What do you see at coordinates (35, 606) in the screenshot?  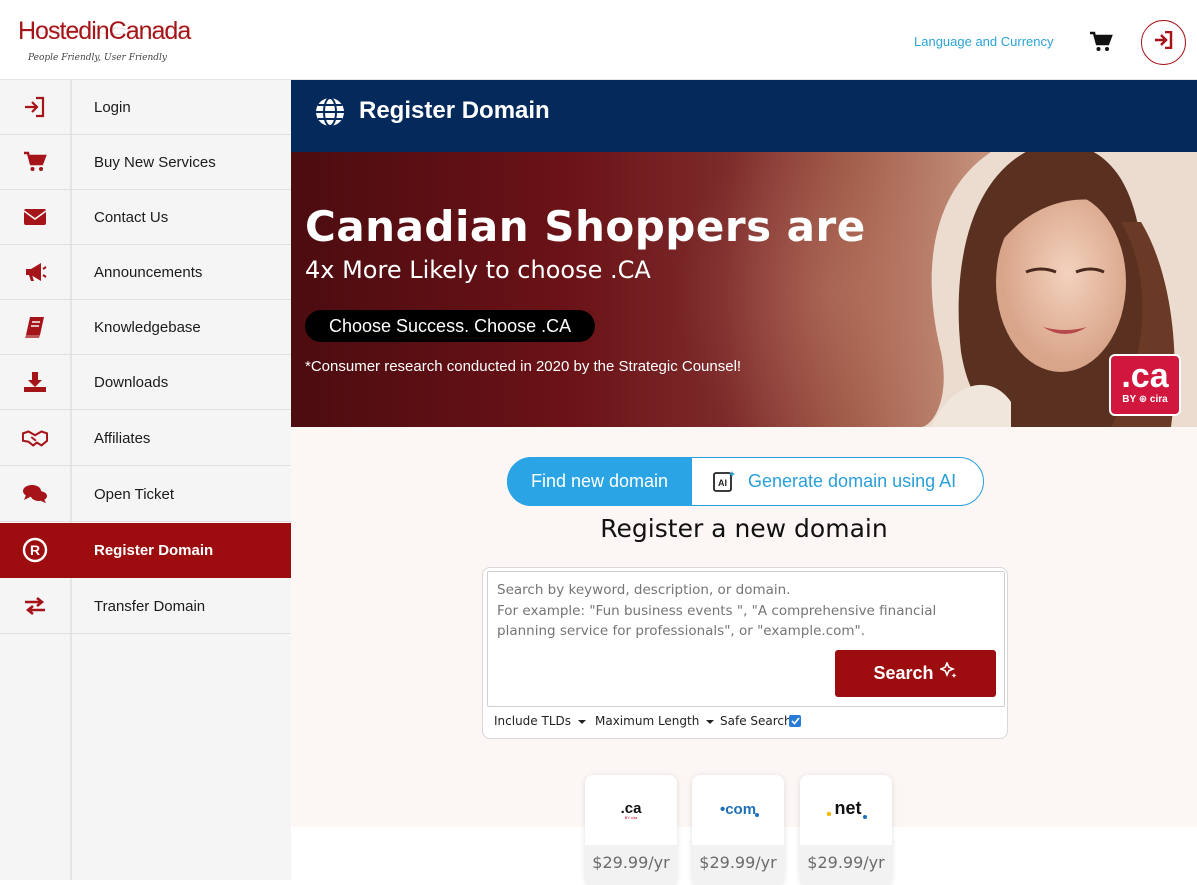 I see `transfer-icon` at bounding box center [35, 606].